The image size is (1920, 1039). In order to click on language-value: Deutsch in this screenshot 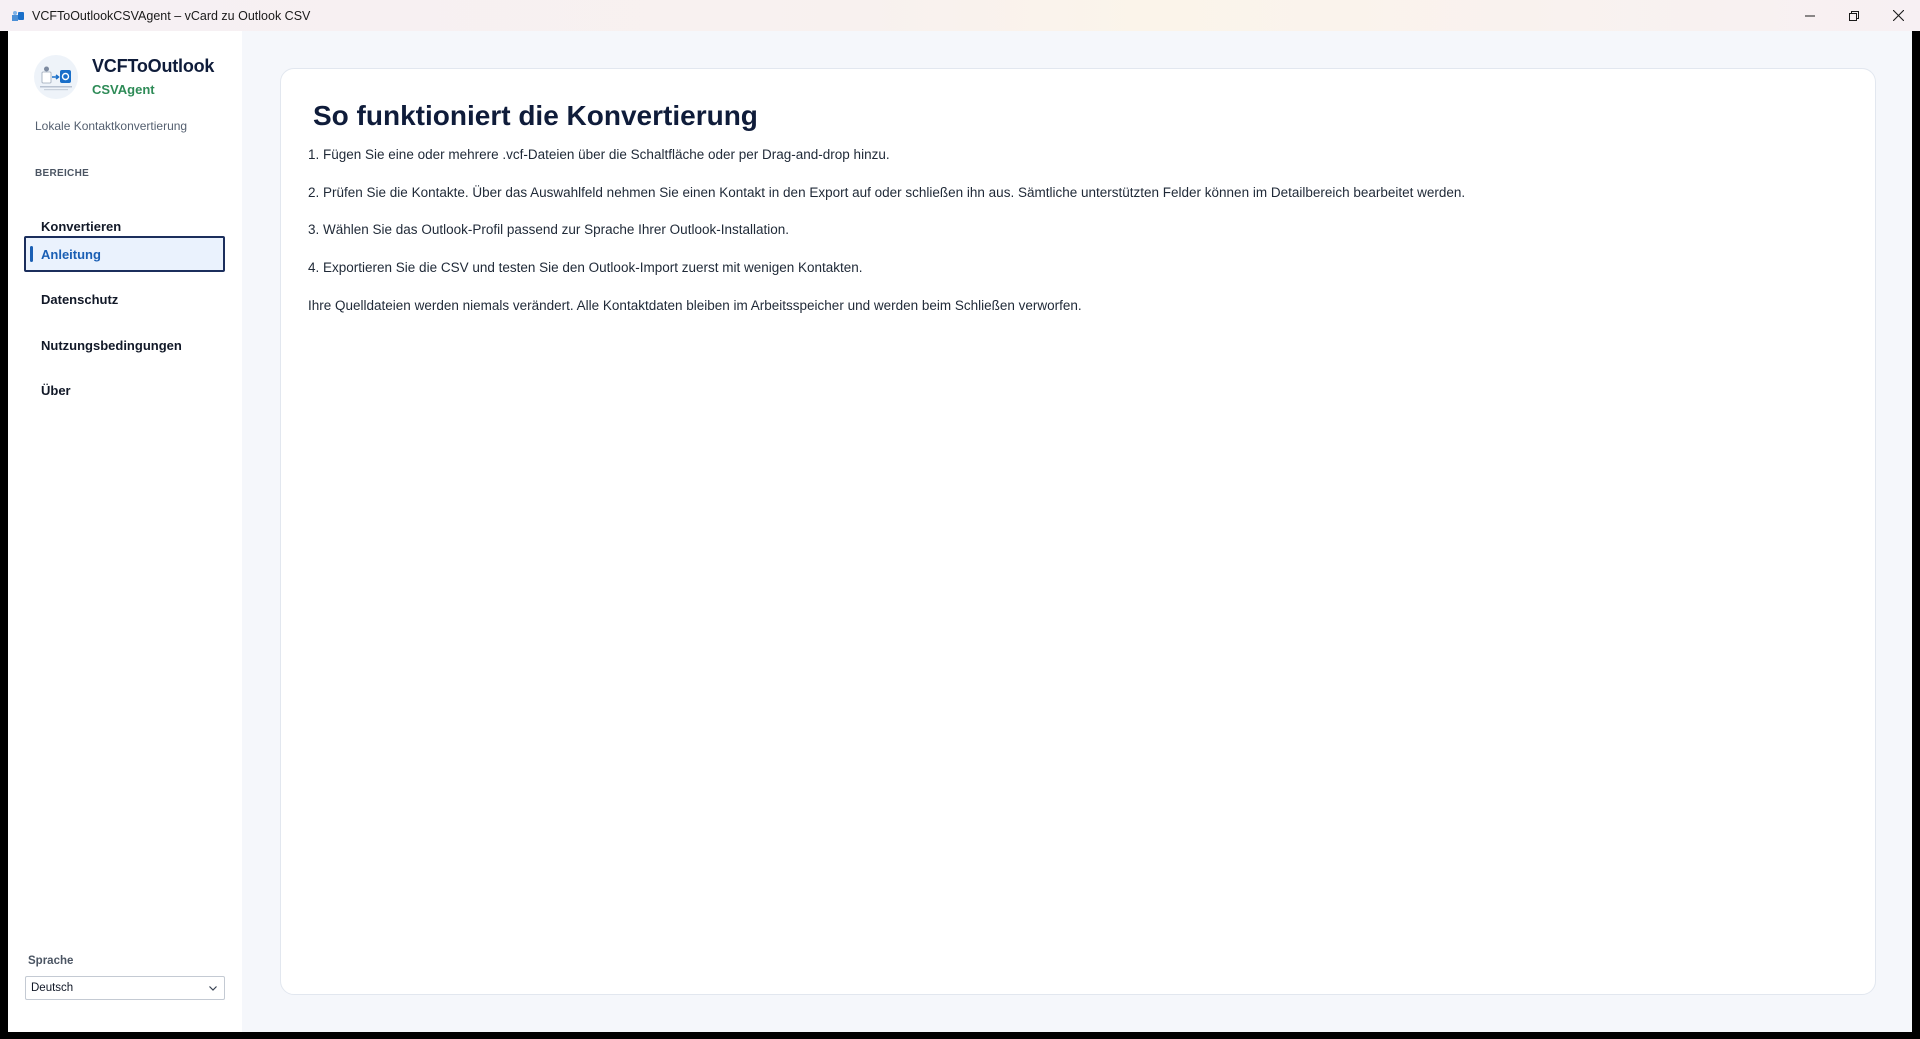, I will do `click(52, 988)`.